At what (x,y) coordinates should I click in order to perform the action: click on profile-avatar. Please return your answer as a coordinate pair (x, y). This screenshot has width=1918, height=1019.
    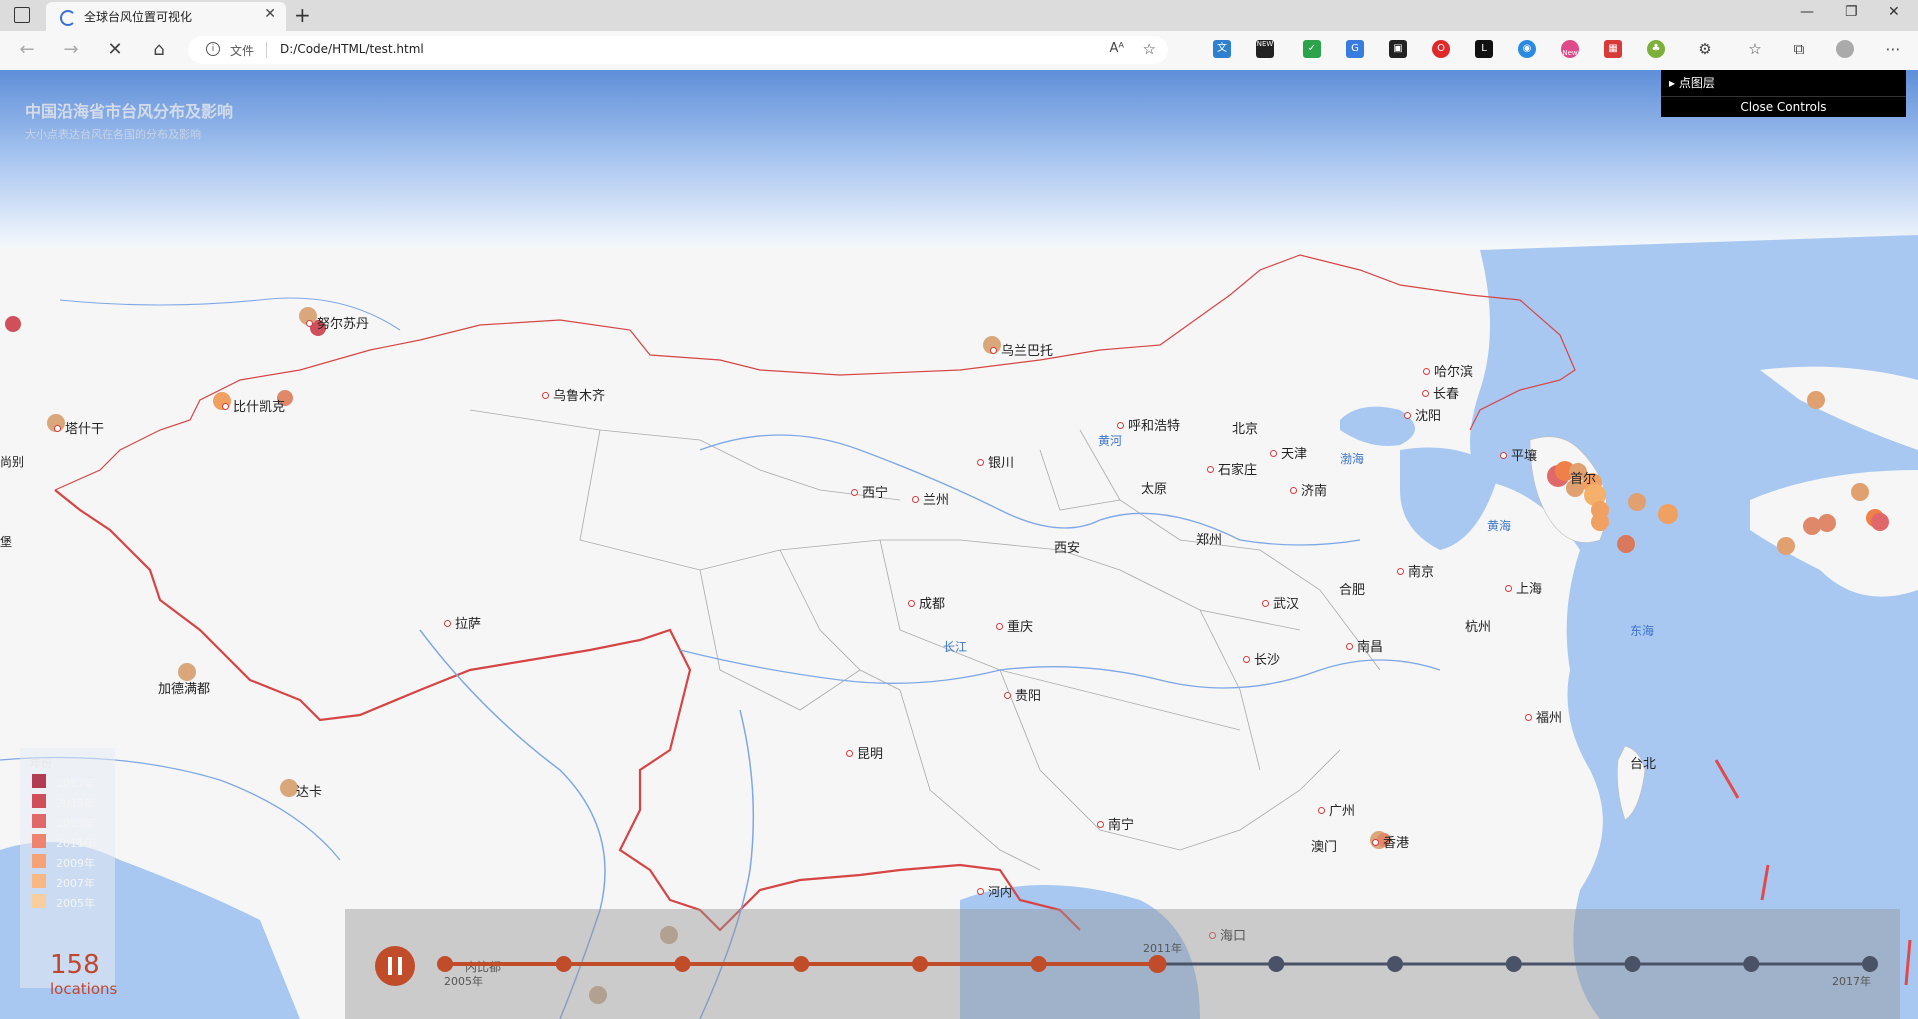
    Looking at the image, I should click on (1845, 49).